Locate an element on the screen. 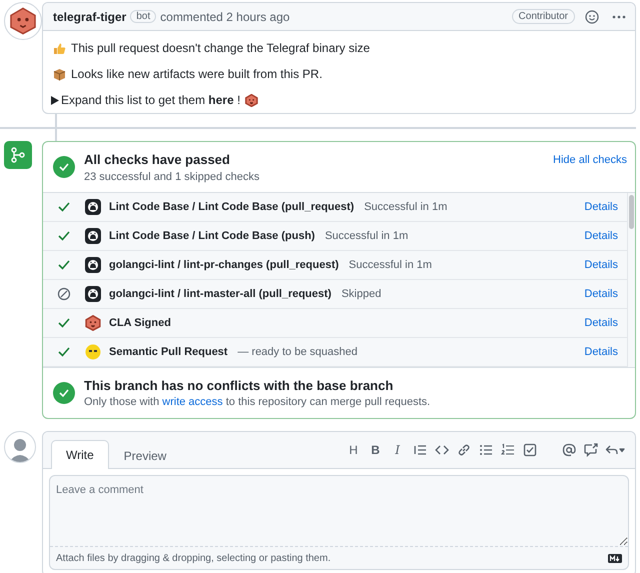  bot-avatar is located at coordinates (23, 21).